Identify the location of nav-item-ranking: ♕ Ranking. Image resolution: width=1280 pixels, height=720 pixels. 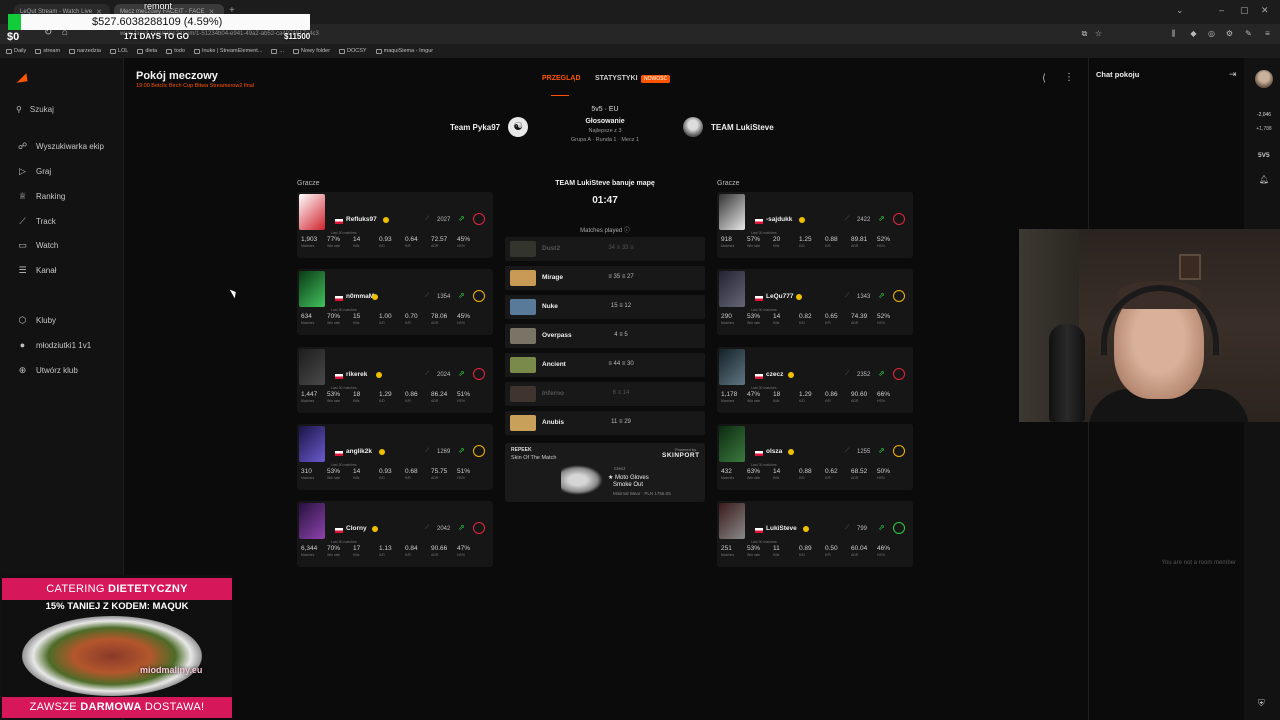
(41, 196).